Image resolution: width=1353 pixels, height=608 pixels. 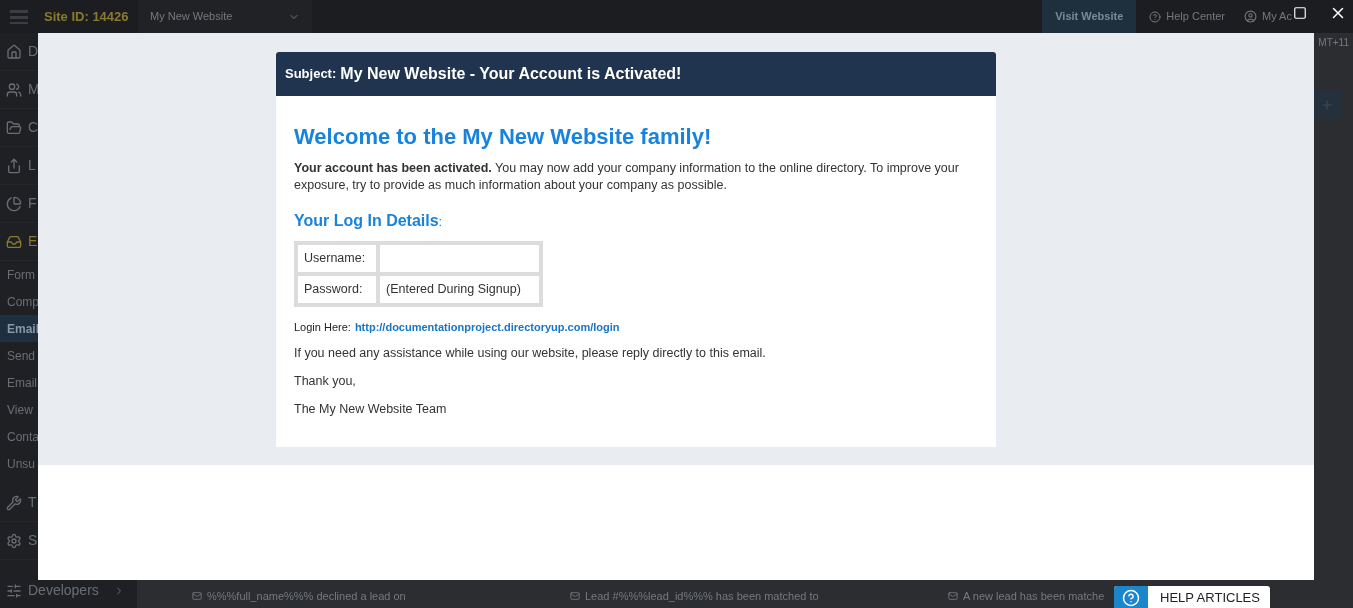 What do you see at coordinates (371, 409) in the screenshot?
I see `email-paragraph: The My New Website Team` at bounding box center [371, 409].